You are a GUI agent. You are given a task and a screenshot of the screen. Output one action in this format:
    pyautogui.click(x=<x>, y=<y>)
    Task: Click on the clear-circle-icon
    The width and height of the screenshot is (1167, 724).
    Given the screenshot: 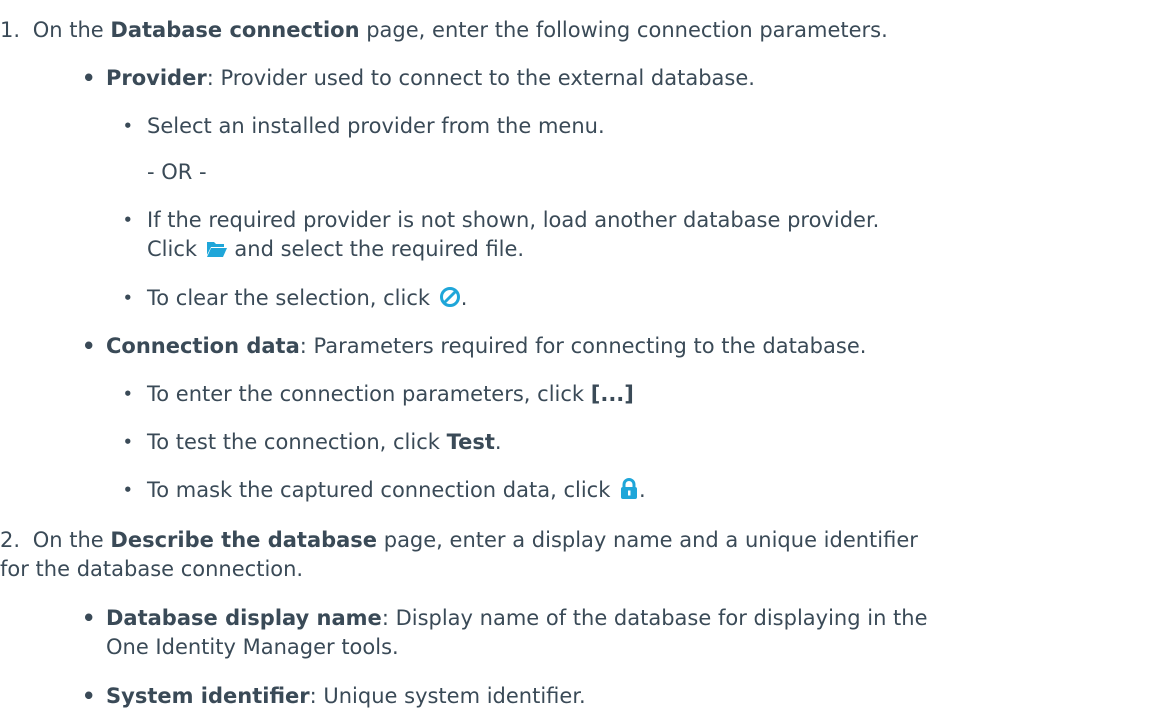 What is the action you would take?
    pyautogui.click(x=450, y=301)
    